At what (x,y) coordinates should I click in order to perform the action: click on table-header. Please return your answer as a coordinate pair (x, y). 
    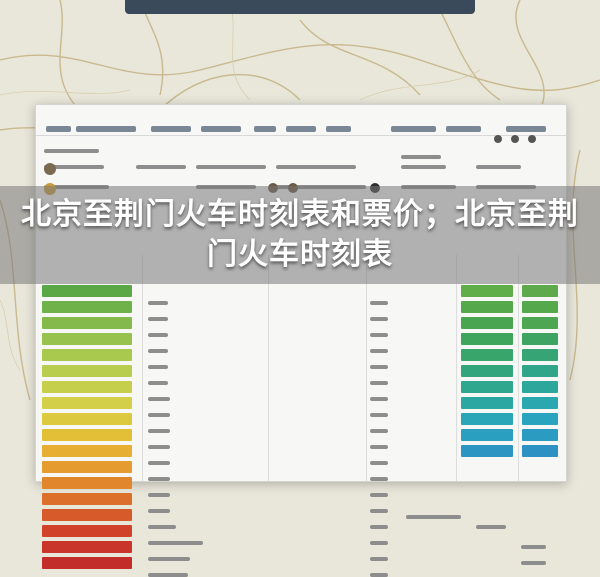
    Looking at the image, I should click on (301, 129).